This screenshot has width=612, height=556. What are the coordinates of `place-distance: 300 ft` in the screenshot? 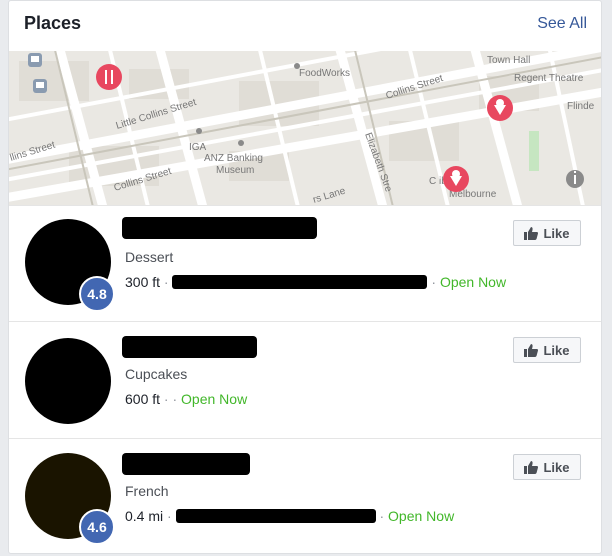 It's located at (143, 282).